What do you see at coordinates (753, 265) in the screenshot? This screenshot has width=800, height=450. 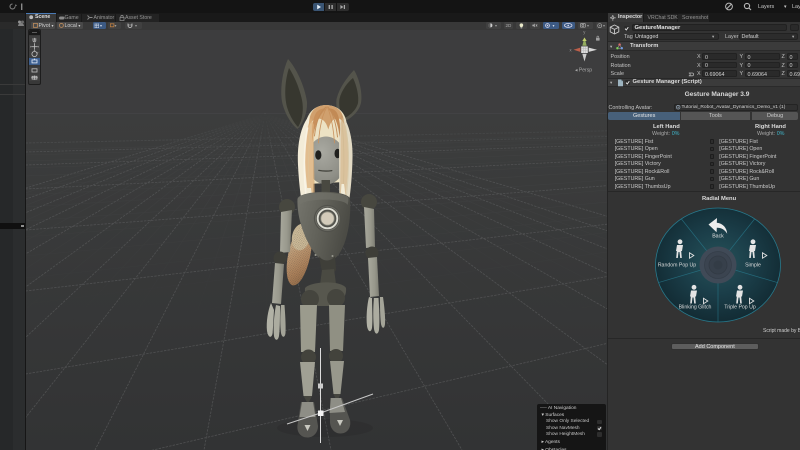 I see `svg-text: Simple` at bounding box center [753, 265].